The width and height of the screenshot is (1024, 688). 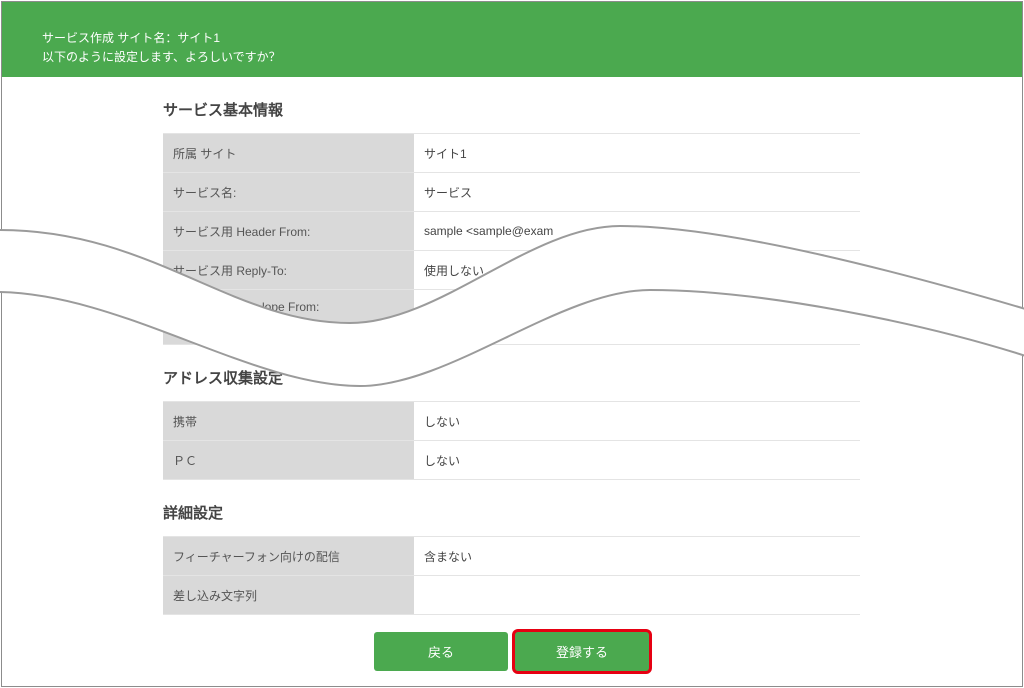 I want to click on row-label: ＰＣ, so click(x=288, y=460).